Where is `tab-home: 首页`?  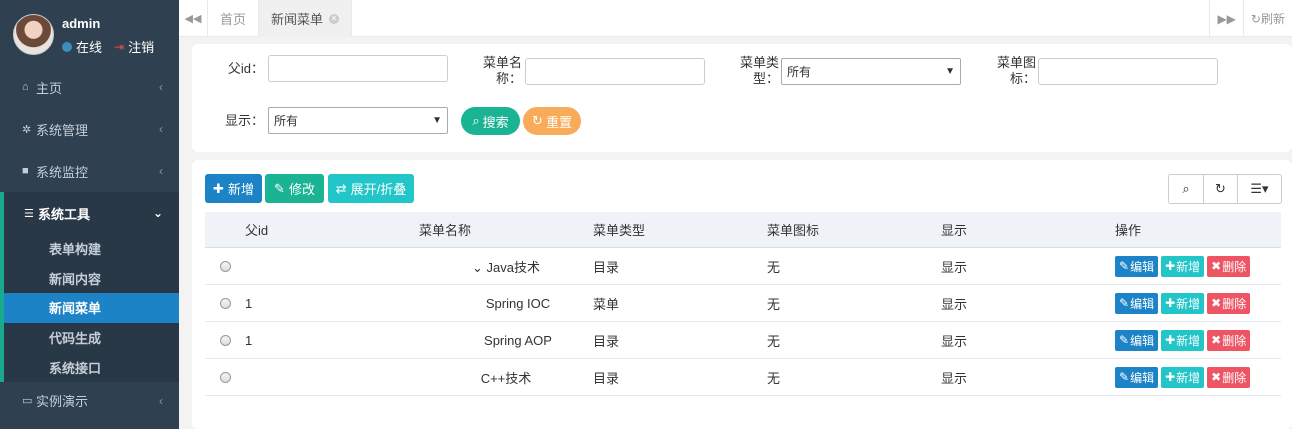
tab-home: 首页 is located at coordinates (234, 18).